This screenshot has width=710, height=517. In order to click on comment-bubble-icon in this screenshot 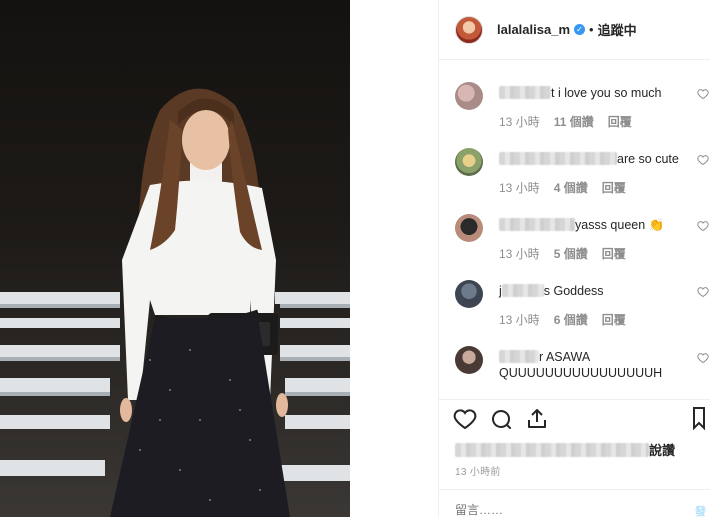, I will do `click(501, 419)`.